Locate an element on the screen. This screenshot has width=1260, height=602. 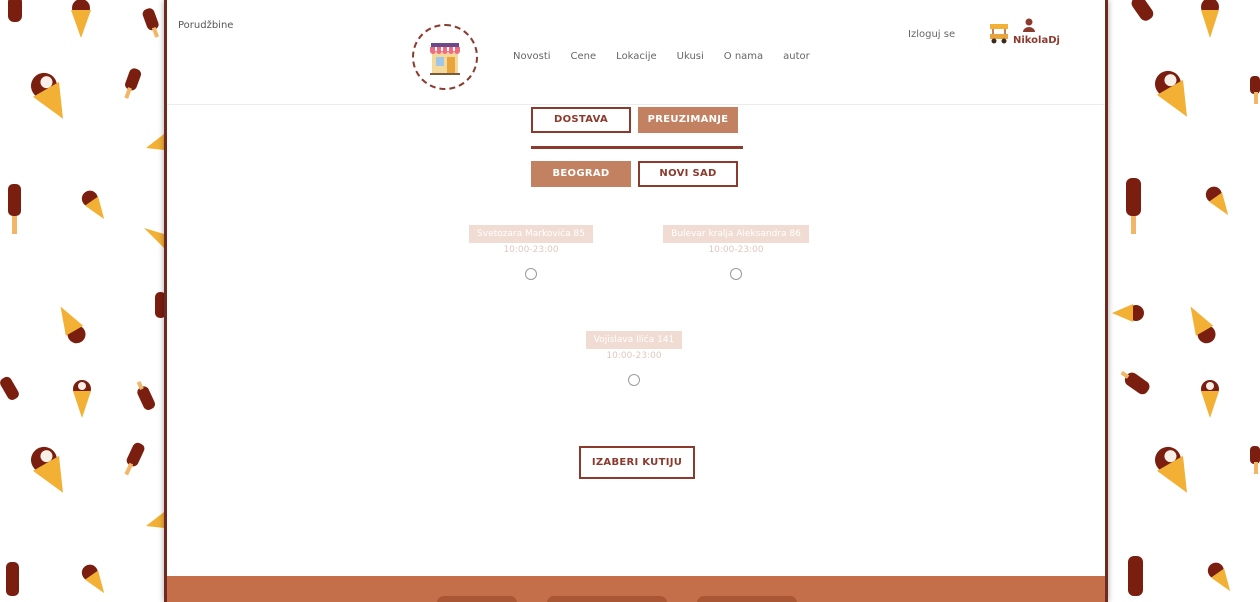
user-icon is located at coordinates (1029, 25).